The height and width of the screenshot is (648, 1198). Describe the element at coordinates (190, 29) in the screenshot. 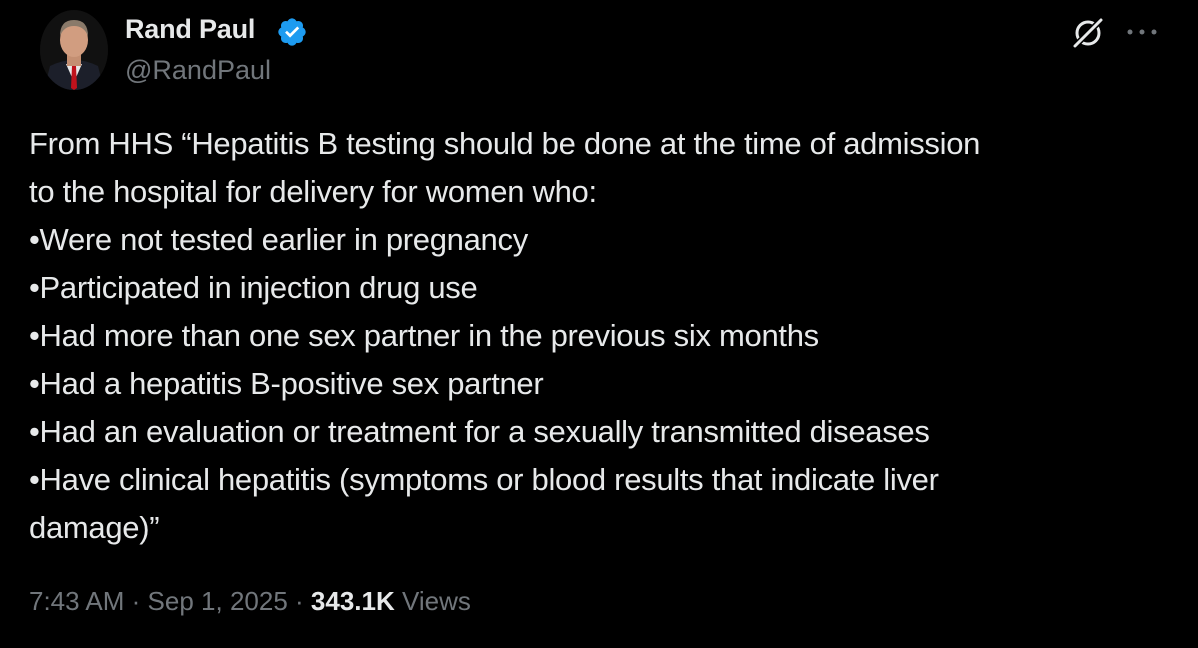

I see `author-name: Rand Paul` at that location.